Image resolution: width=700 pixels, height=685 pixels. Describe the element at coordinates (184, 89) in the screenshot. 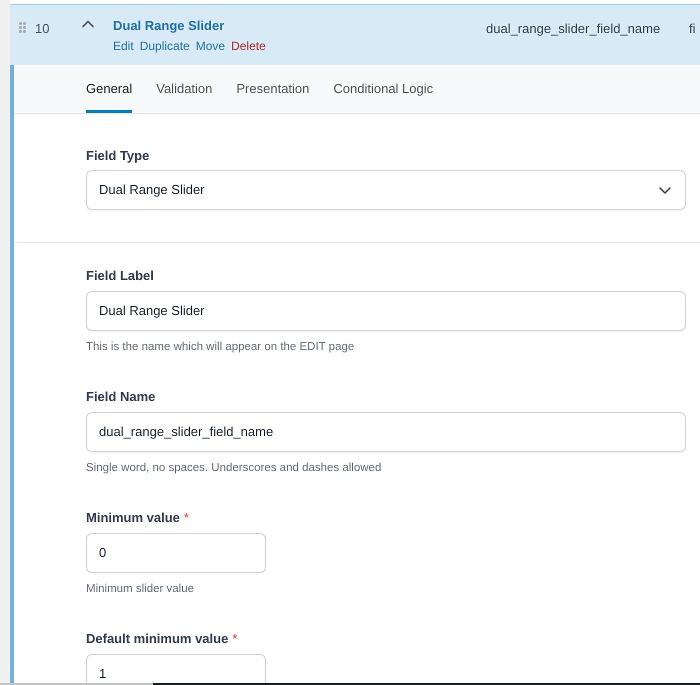

I see `tab: Validation` at that location.